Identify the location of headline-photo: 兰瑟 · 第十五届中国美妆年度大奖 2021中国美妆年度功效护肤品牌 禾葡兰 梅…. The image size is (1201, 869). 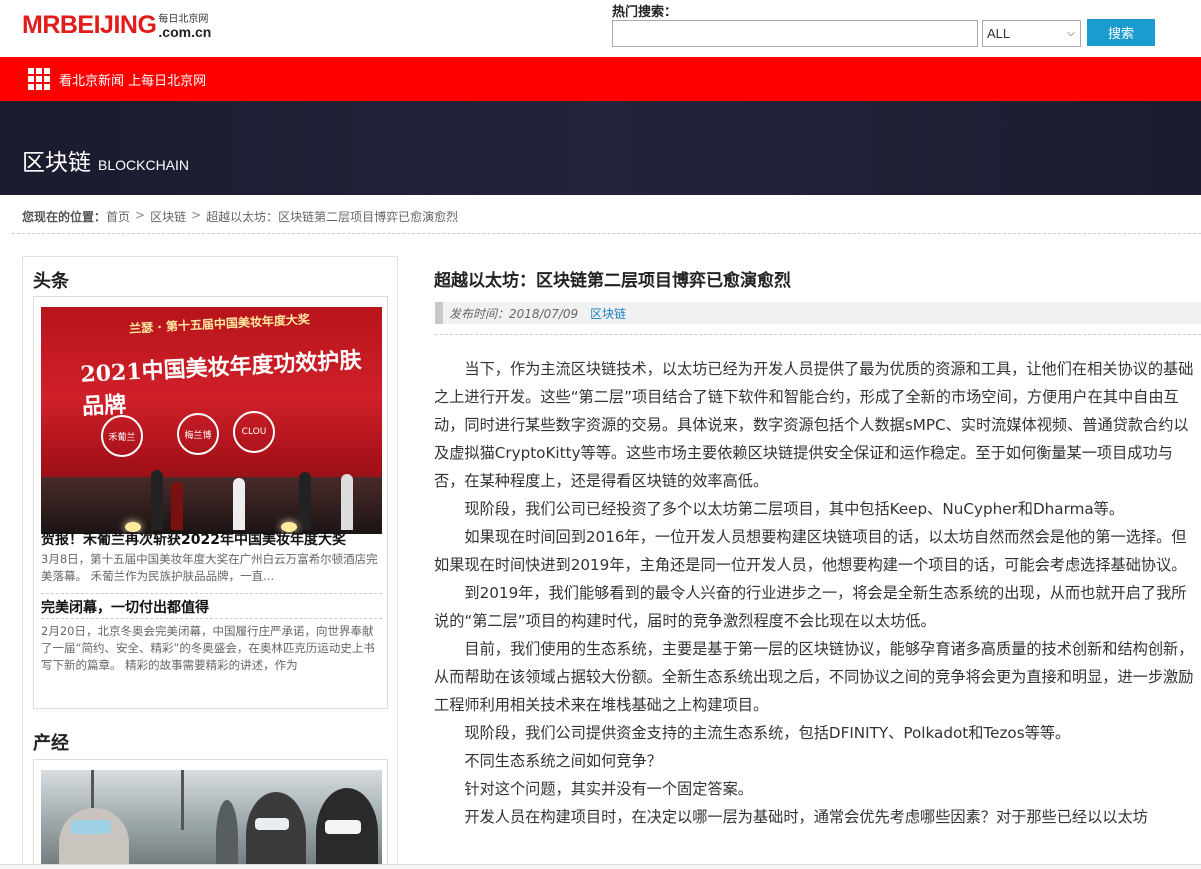
(211, 420).